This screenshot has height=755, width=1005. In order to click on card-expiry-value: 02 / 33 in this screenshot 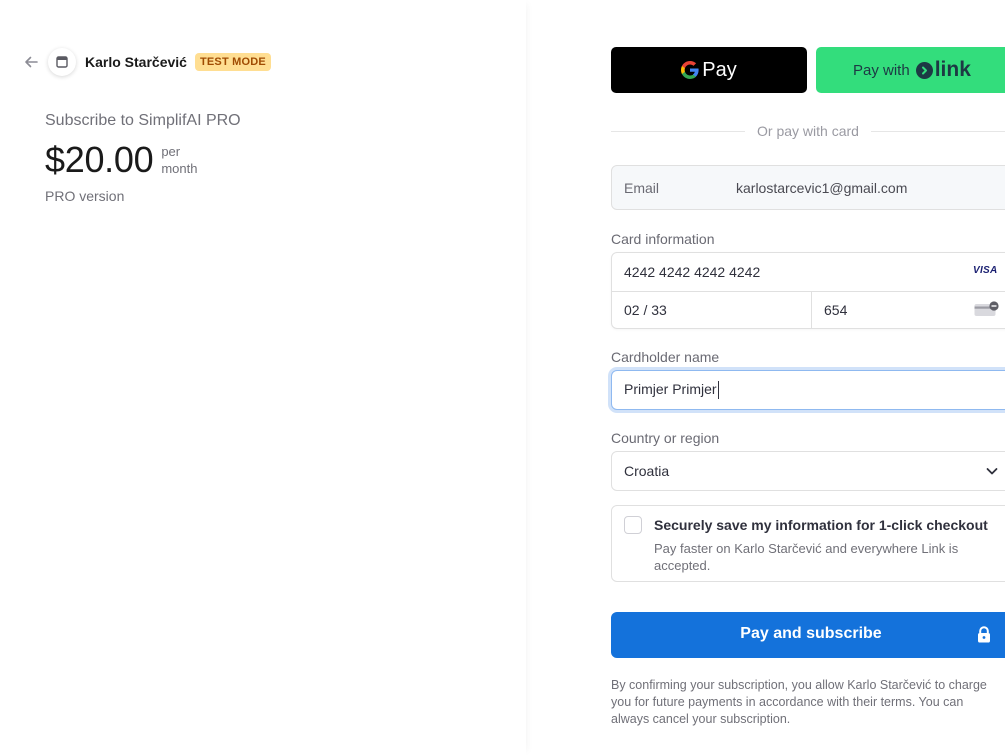, I will do `click(645, 310)`.